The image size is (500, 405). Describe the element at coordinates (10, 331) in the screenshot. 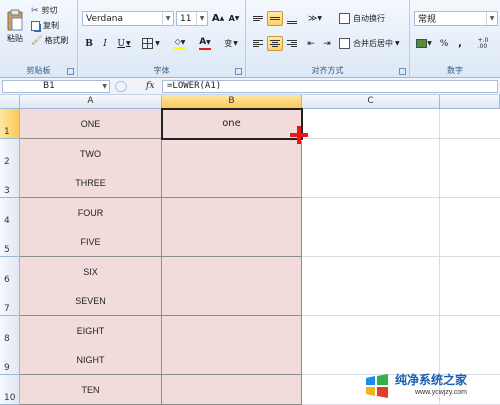

I see `row-header: 8` at that location.